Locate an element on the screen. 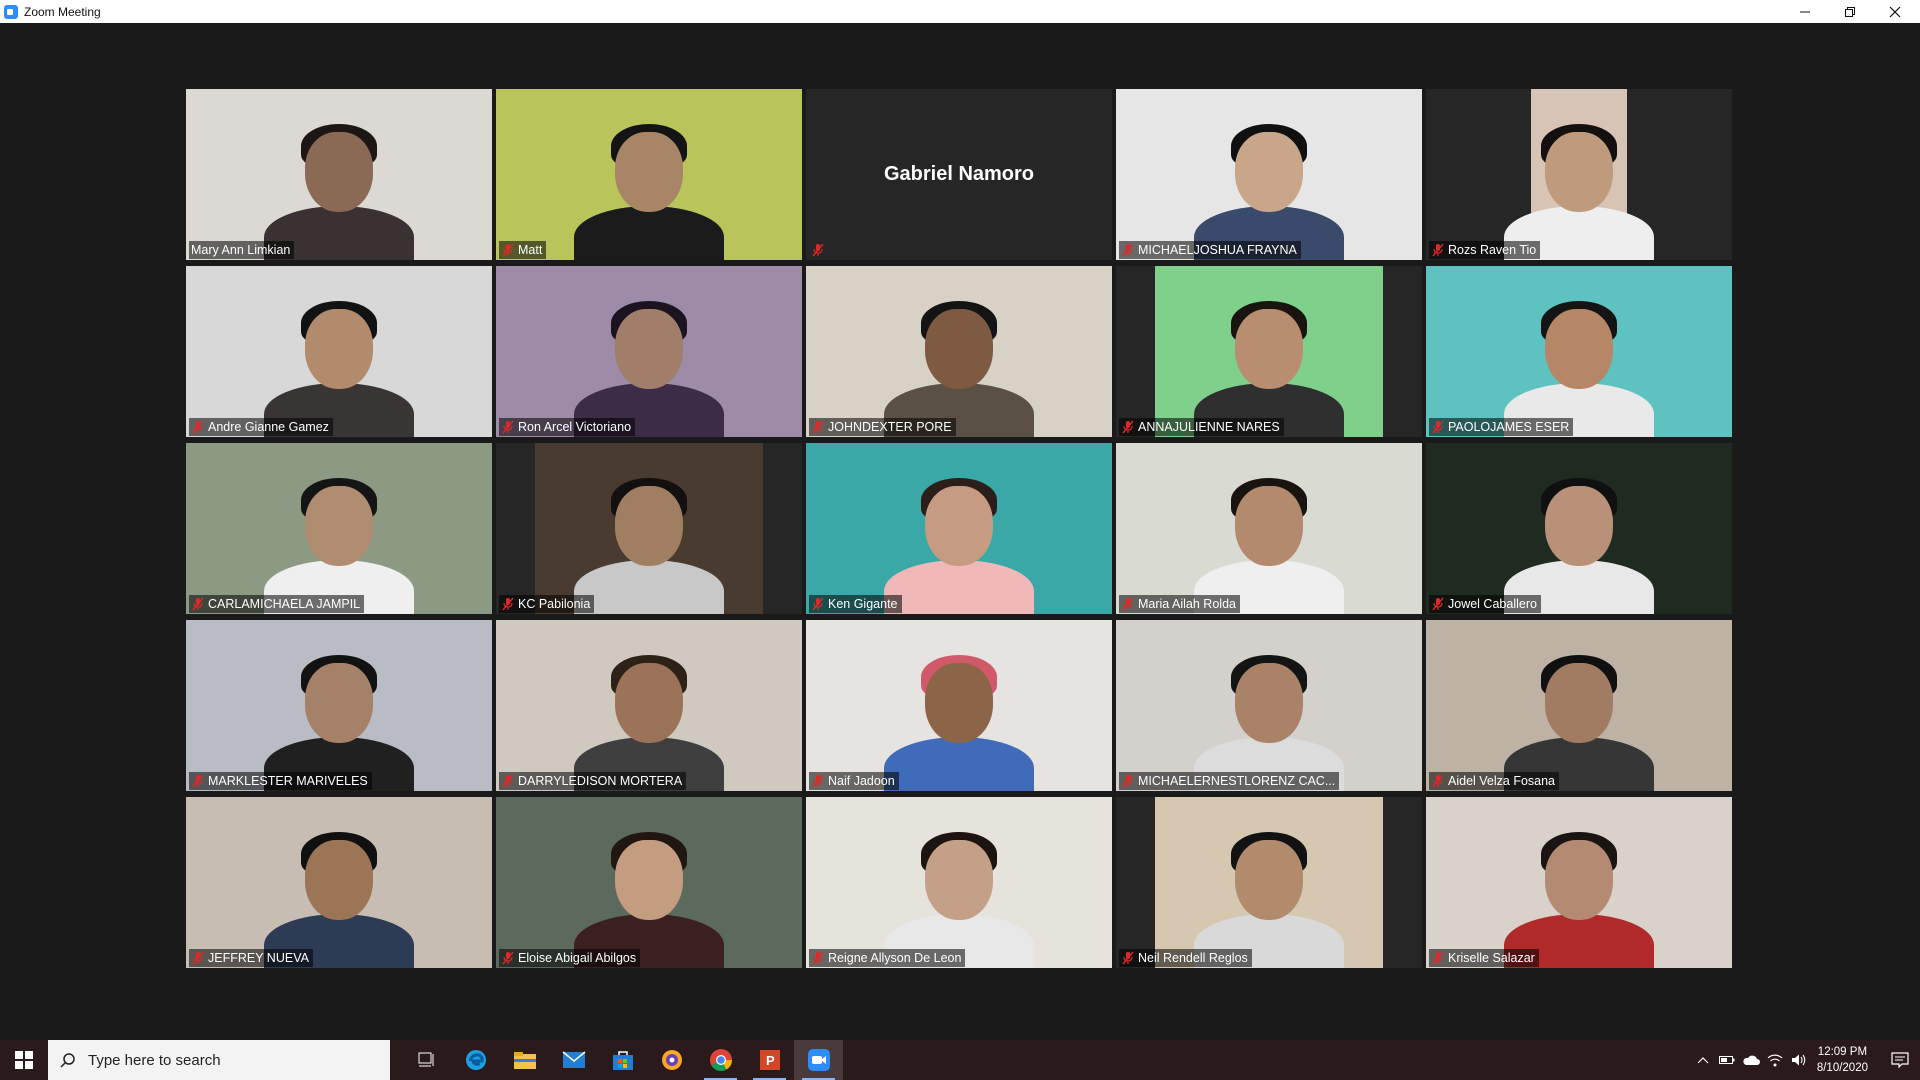 Image resolution: width=1920 pixels, height=1080 pixels. svg-text: P is located at coordinates (770, 1060).